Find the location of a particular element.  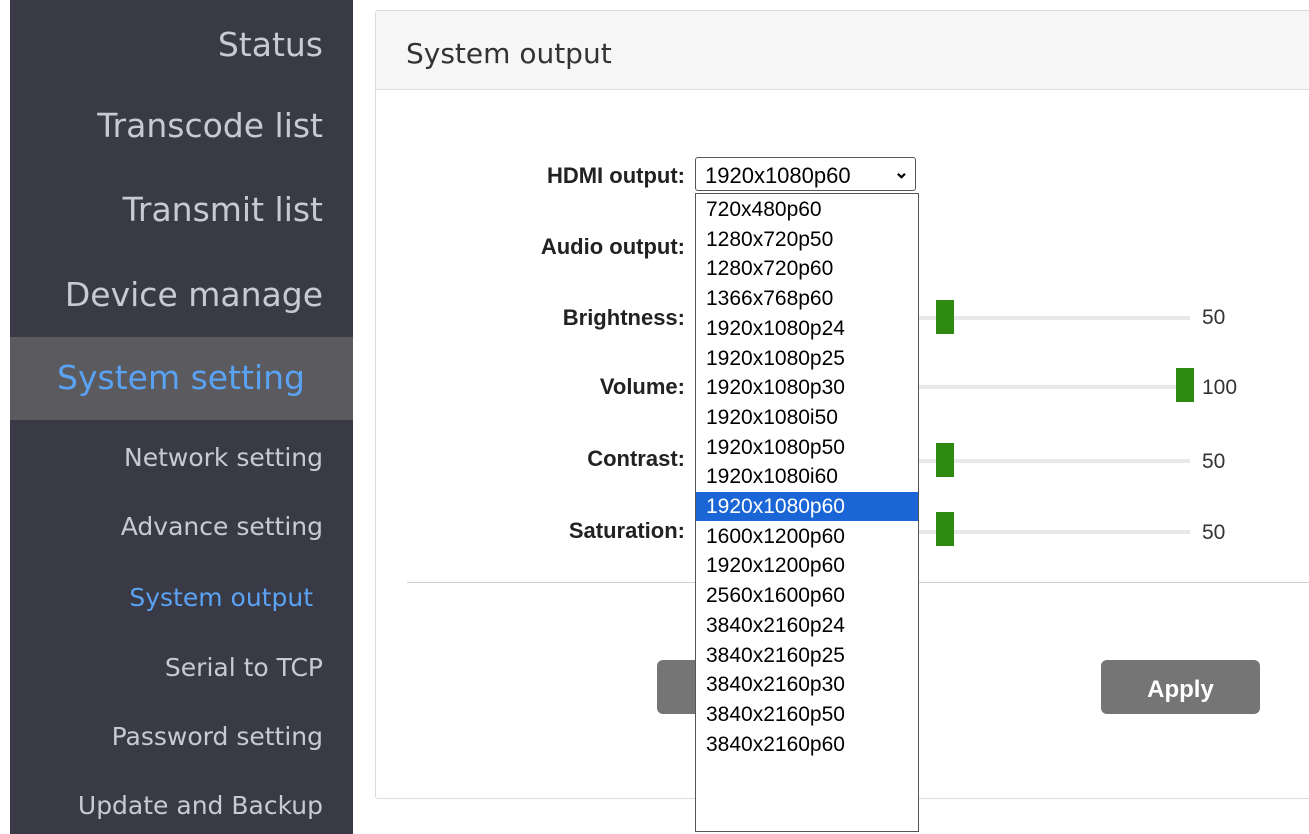

contrast-slider-track is located at coordinates (1054, 461).